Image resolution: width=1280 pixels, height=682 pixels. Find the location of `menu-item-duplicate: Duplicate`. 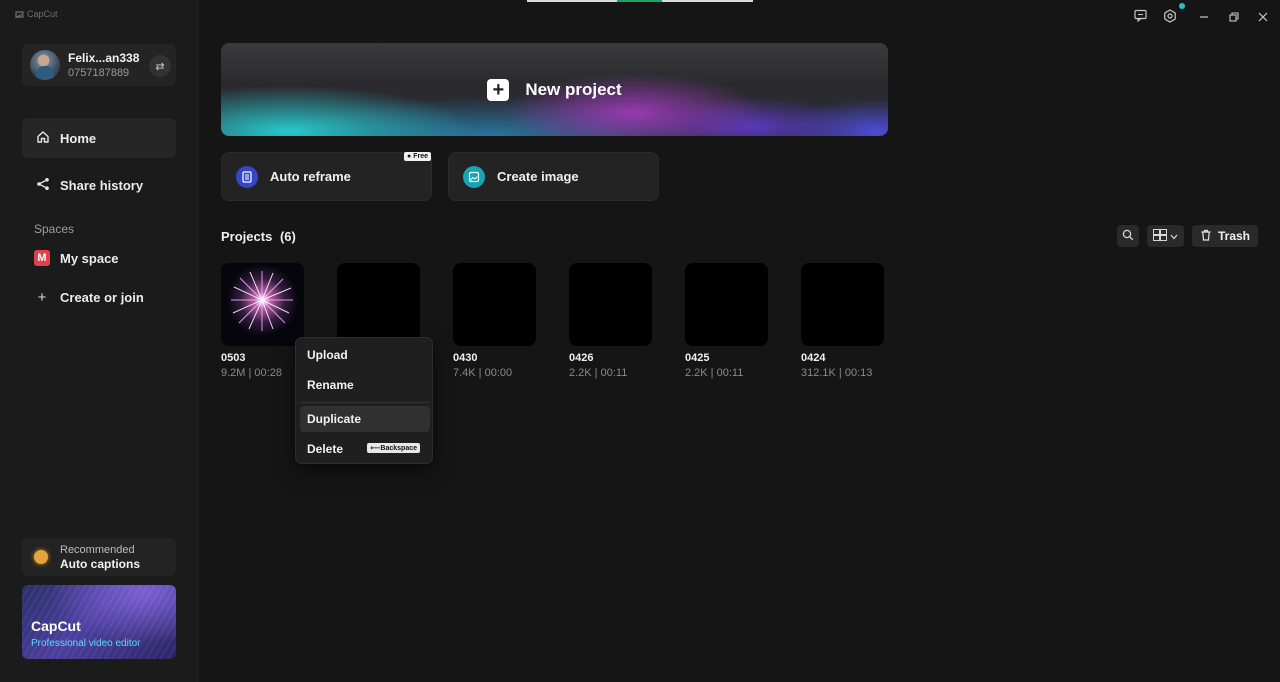

menu-item-duplicate: Duplicate is located at coordinates (365, 419).